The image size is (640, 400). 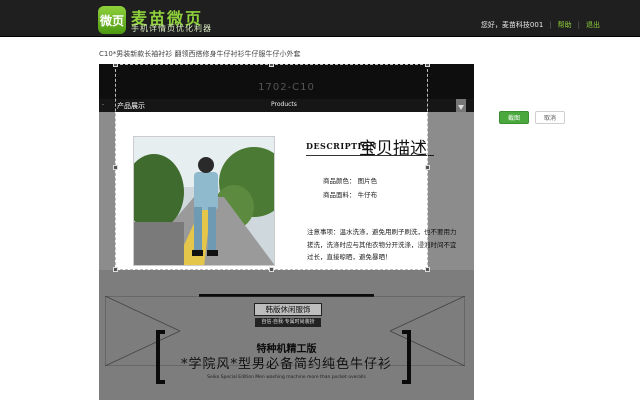 I want to click on section-bar: · 产品展示 Products, so click(x=286, y=105).